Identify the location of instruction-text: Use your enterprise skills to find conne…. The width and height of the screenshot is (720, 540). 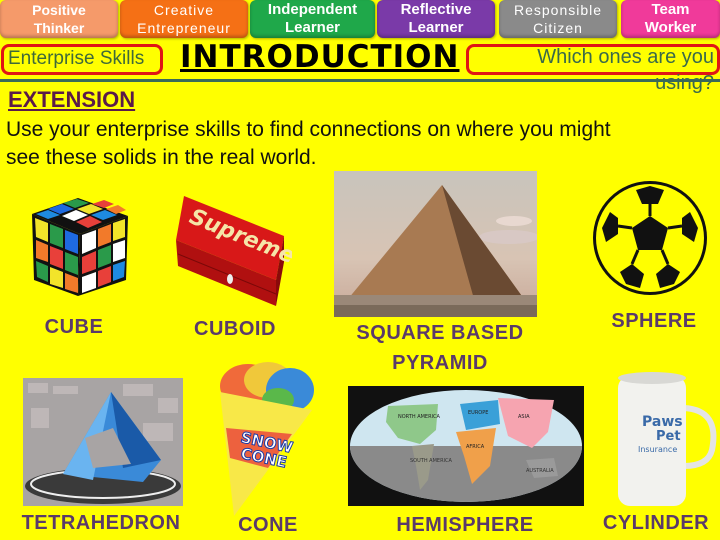
(363, 144).